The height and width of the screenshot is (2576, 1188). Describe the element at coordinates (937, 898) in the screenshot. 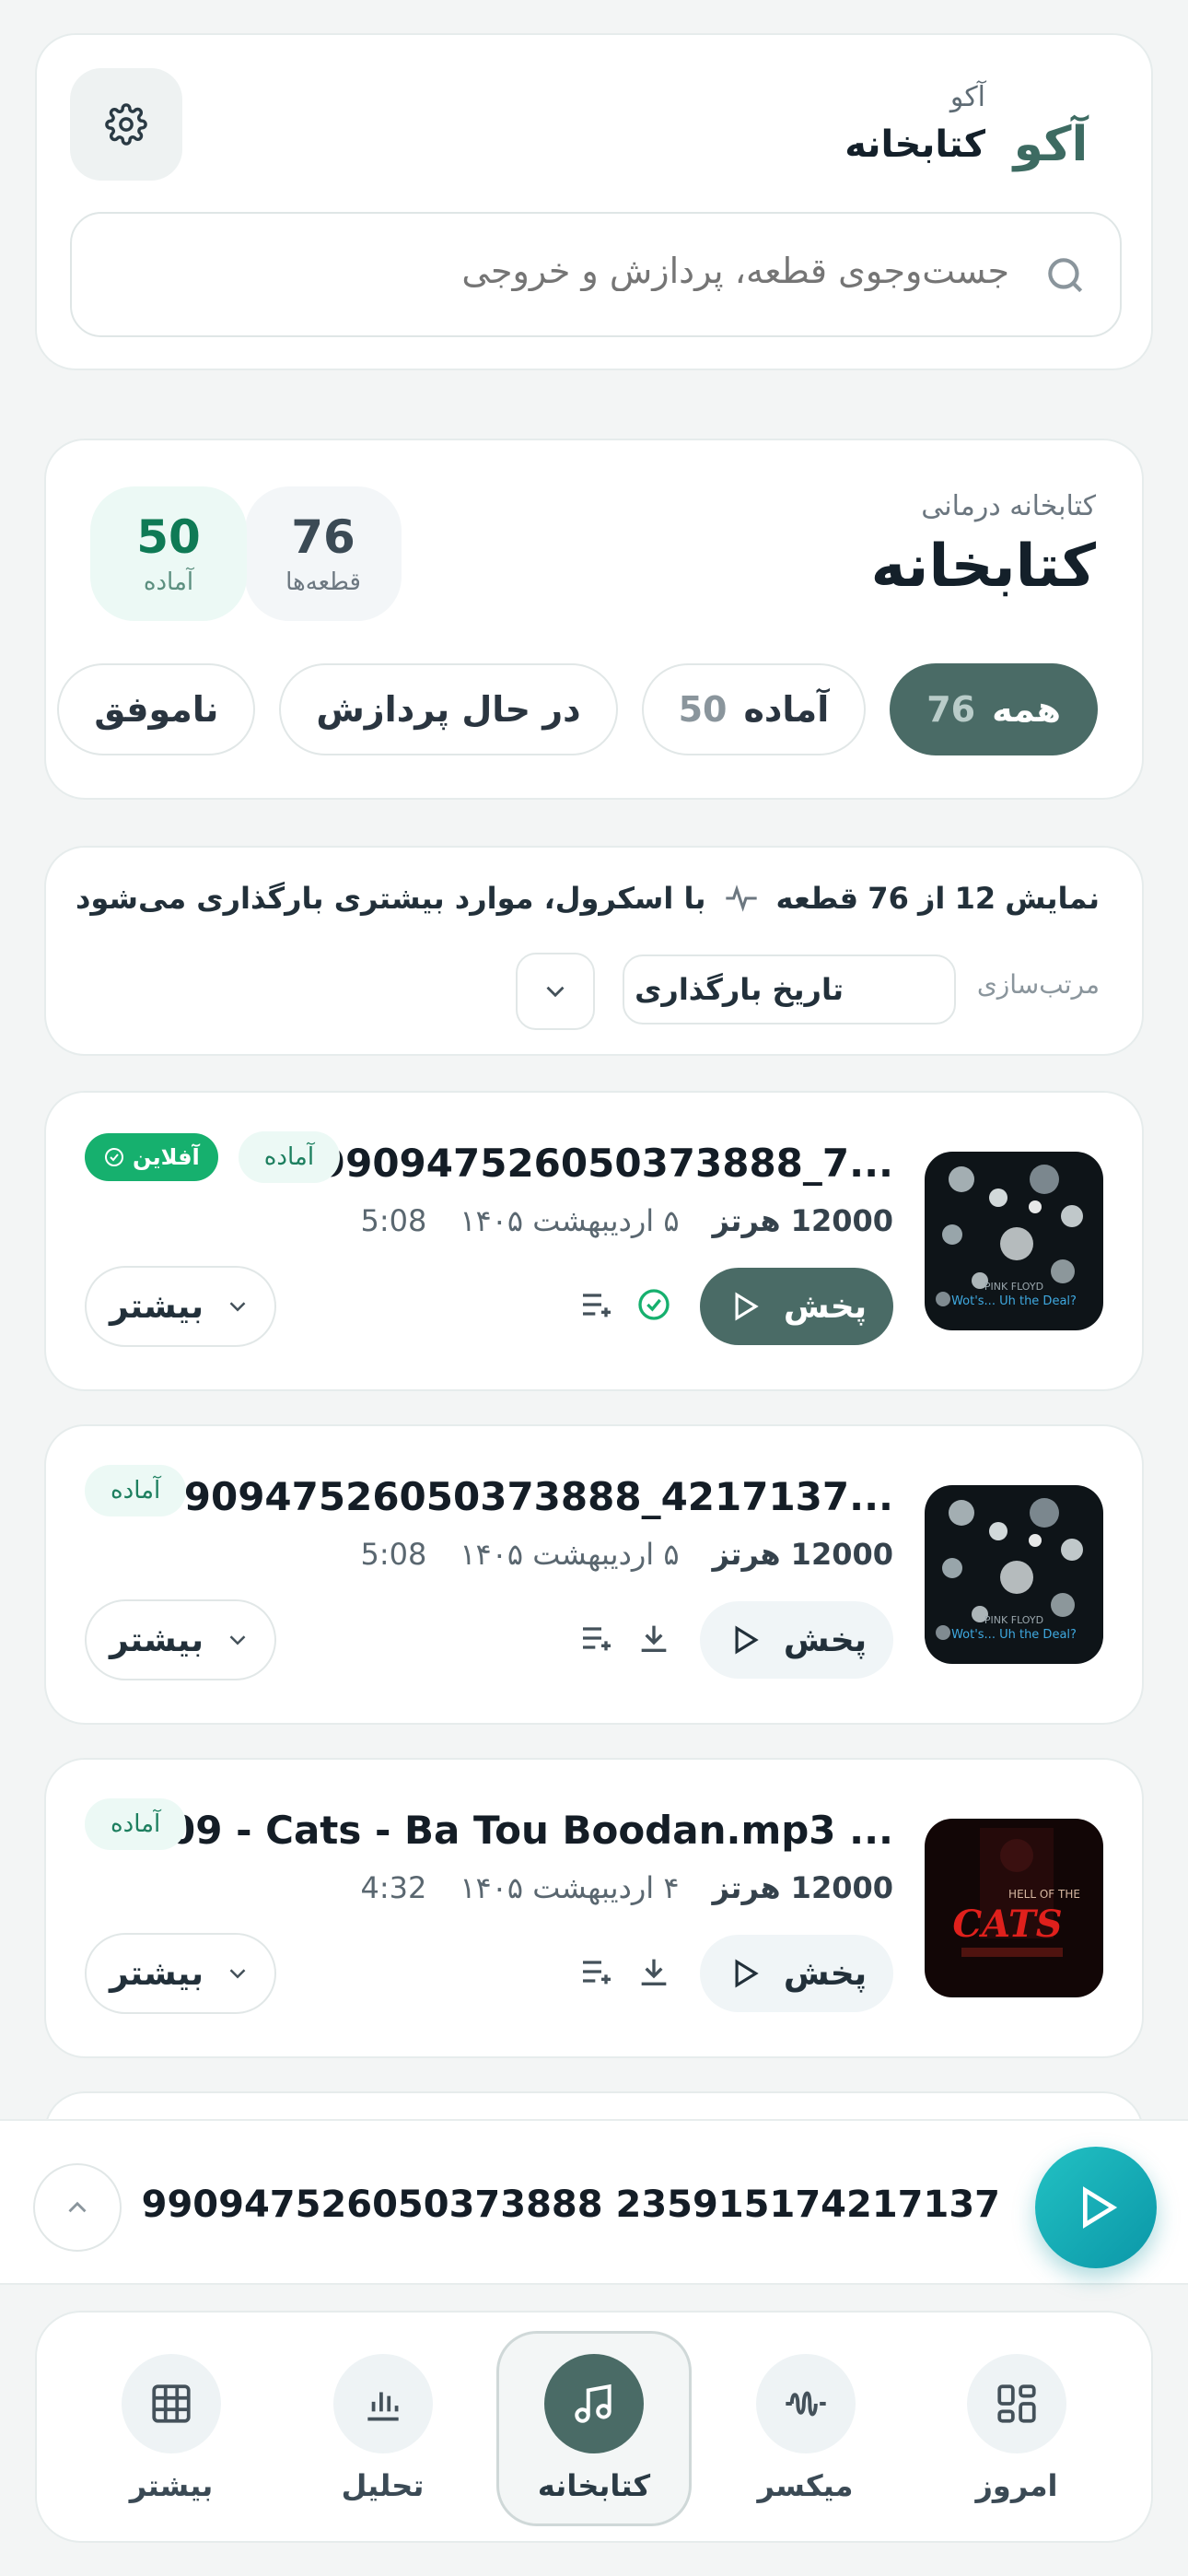

I see `showing-text: نمایش 12 از 76 قطعه` at that location.